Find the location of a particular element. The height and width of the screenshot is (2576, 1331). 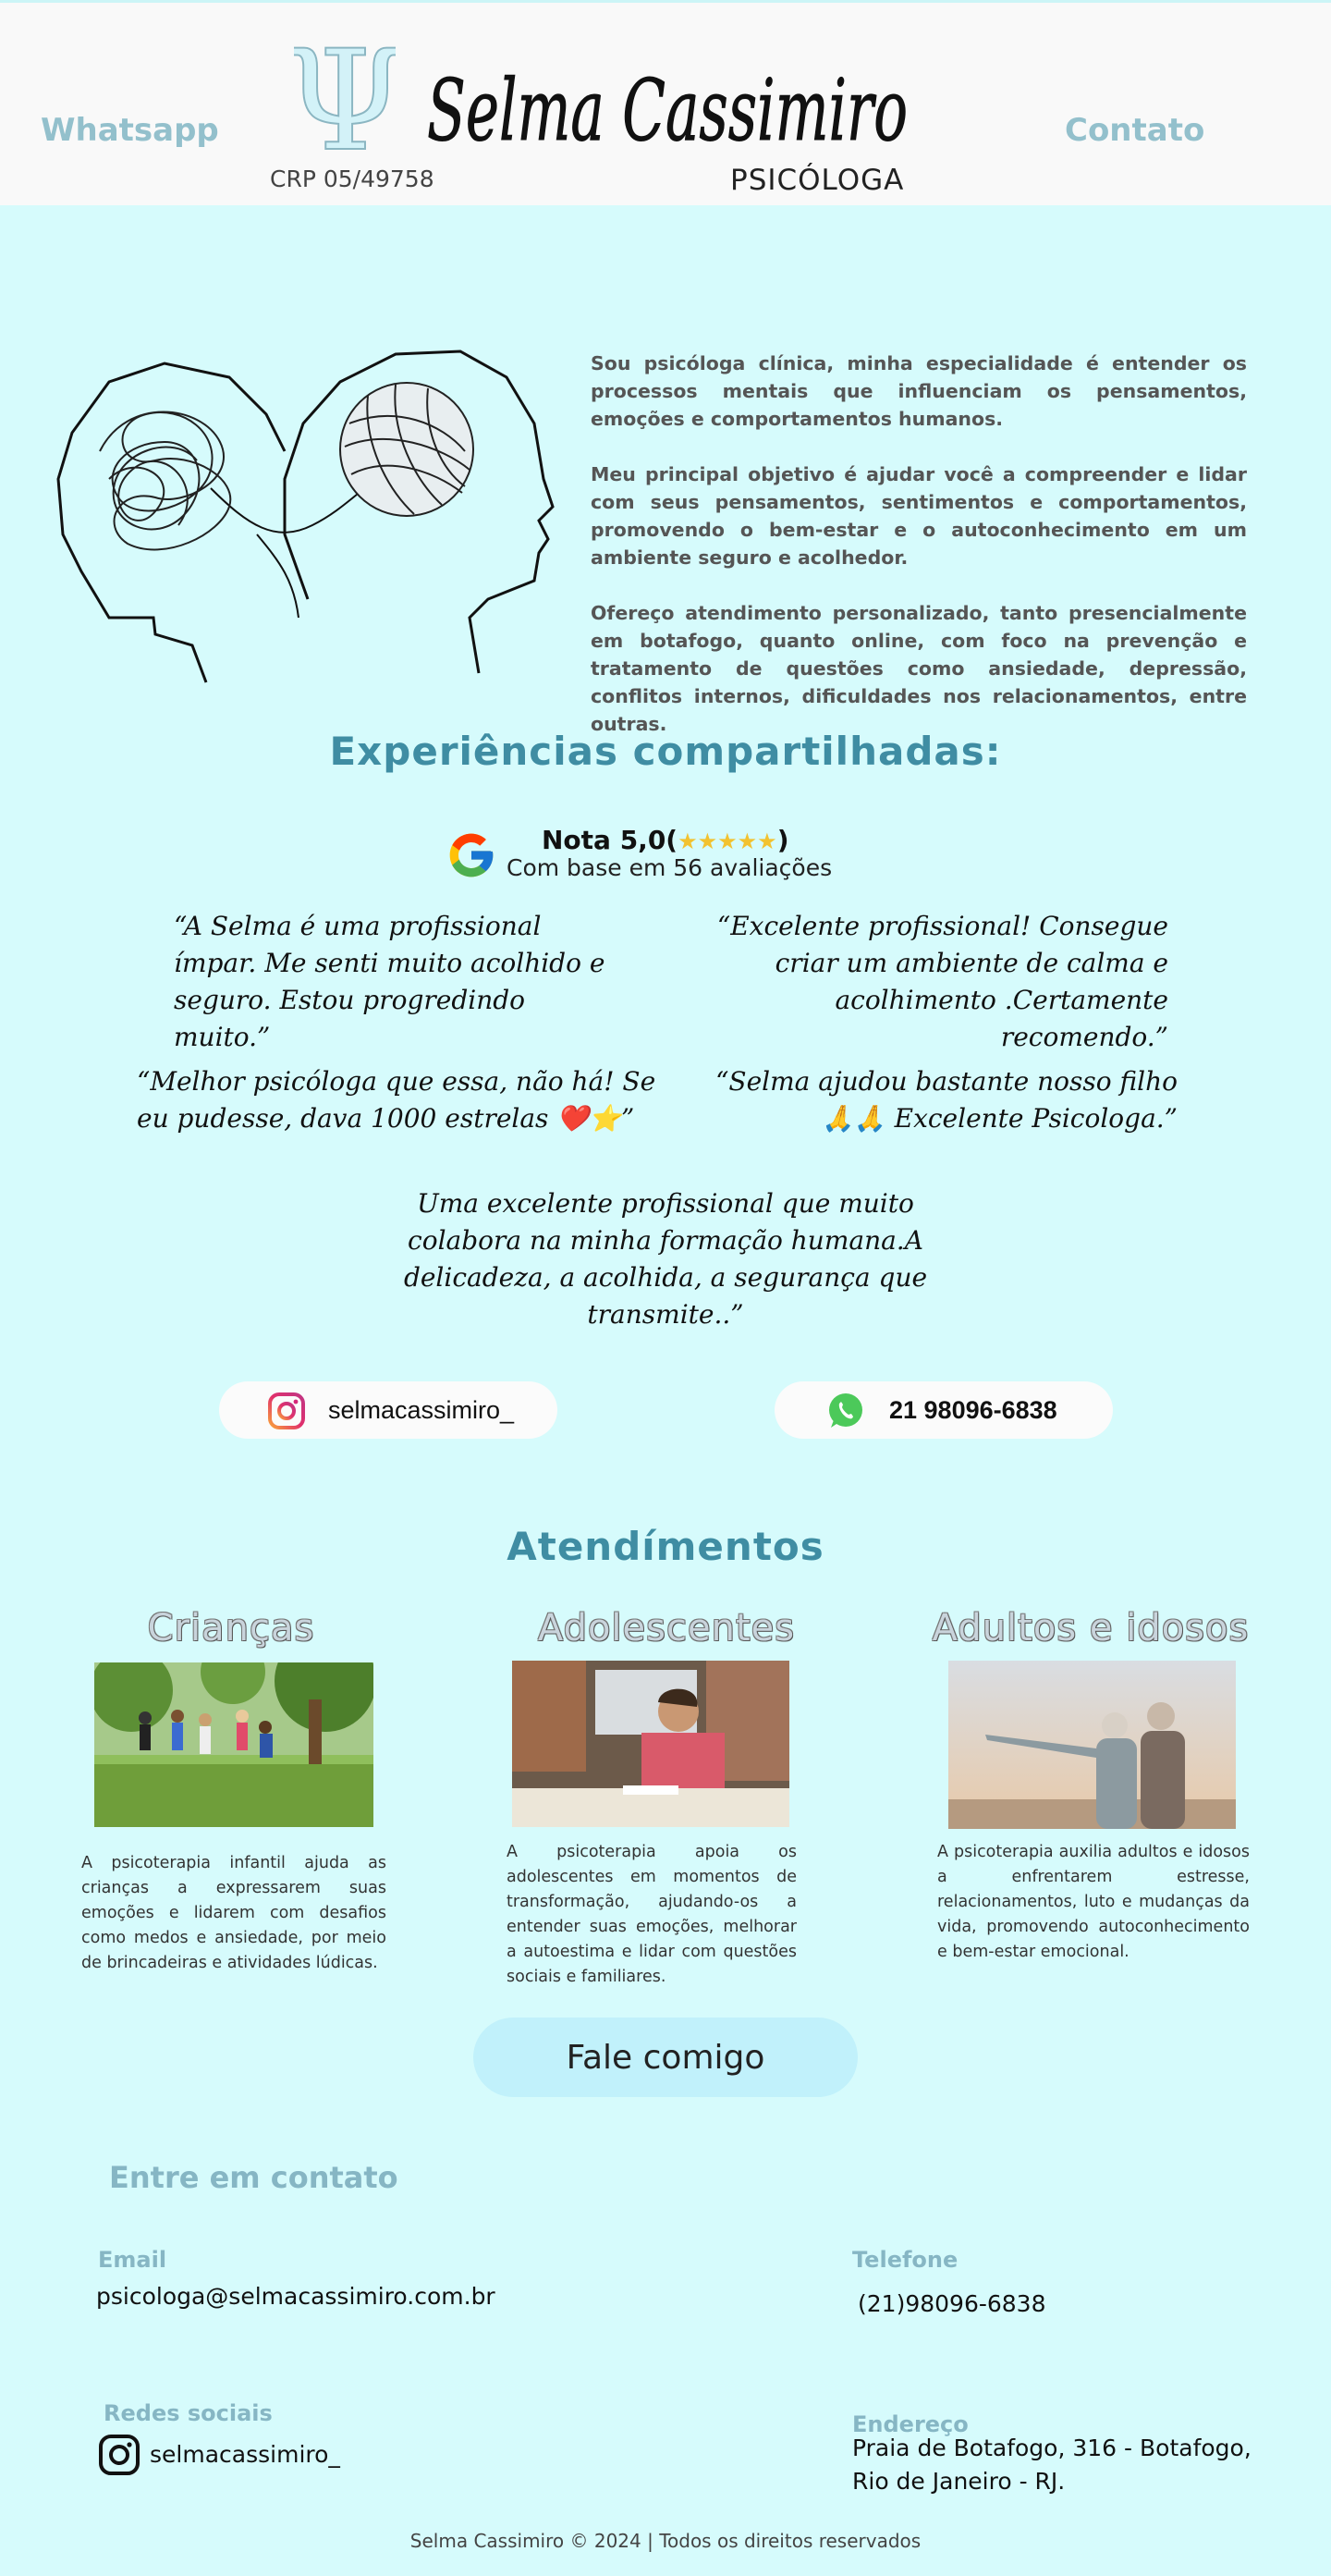

psi-logo-icon: Ψ is located at coordinates (345, 104).